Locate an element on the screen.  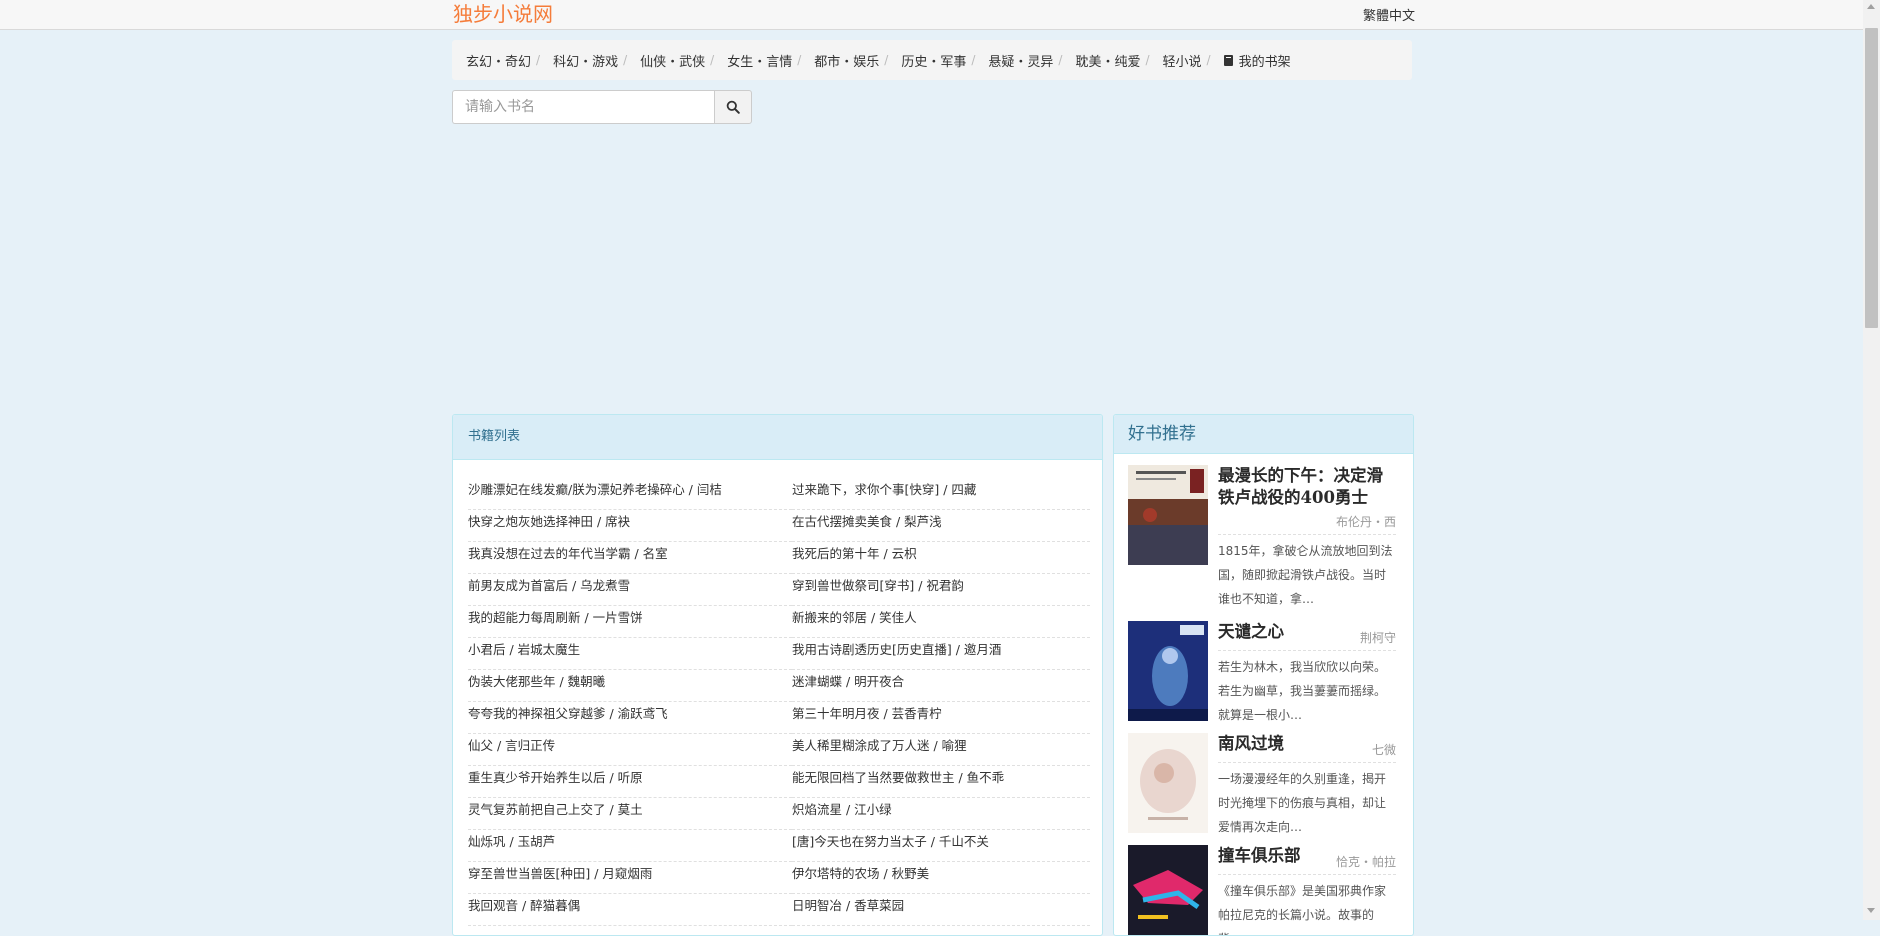
book-list-item: 新搬来的邻居 / 笑佳人 is located at coordinates (941, 622).